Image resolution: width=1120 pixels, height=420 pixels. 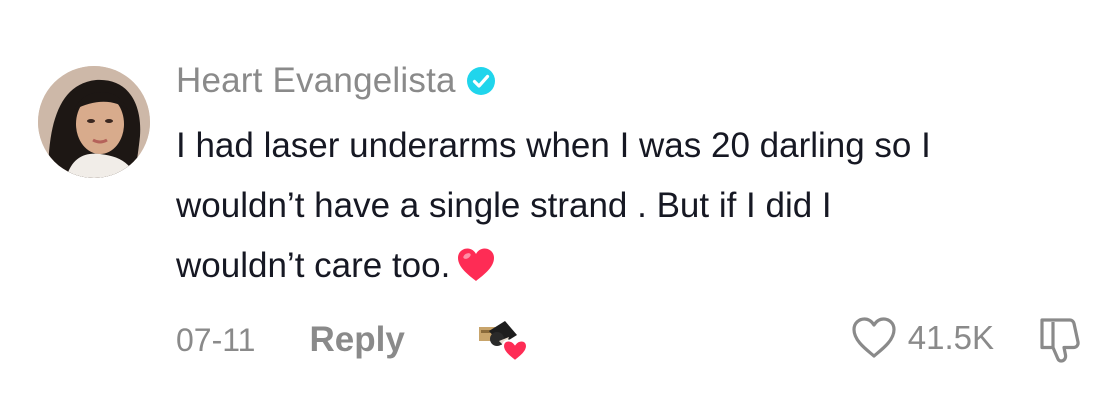 What do you see at coordinates (1060, 340) in the screenshot?
I see `dislike-icon` at bounding box center [1060, 340].